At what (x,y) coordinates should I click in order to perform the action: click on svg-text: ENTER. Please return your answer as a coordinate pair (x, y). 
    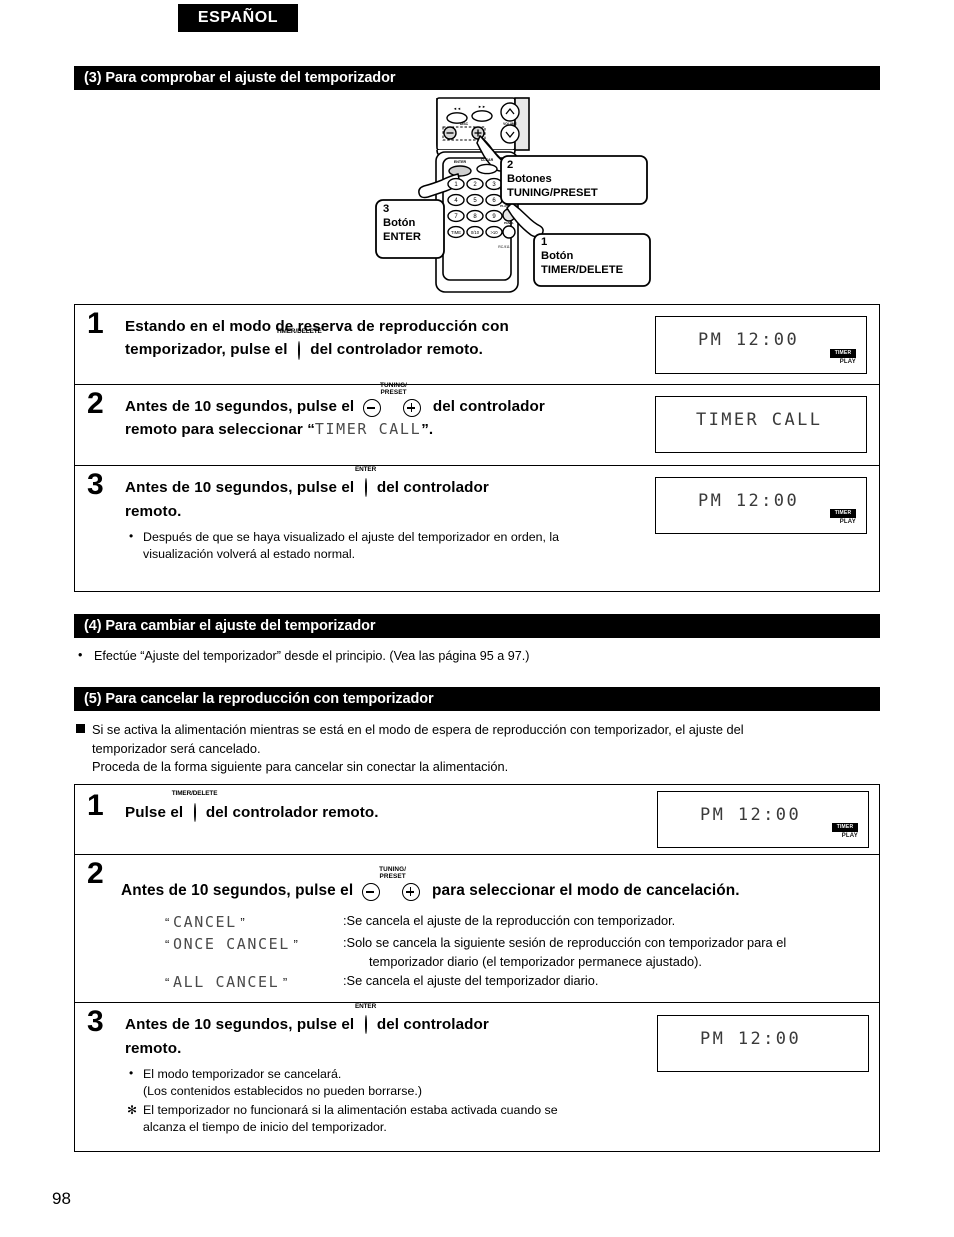
    Looking at the image, I should click on (460, 162).